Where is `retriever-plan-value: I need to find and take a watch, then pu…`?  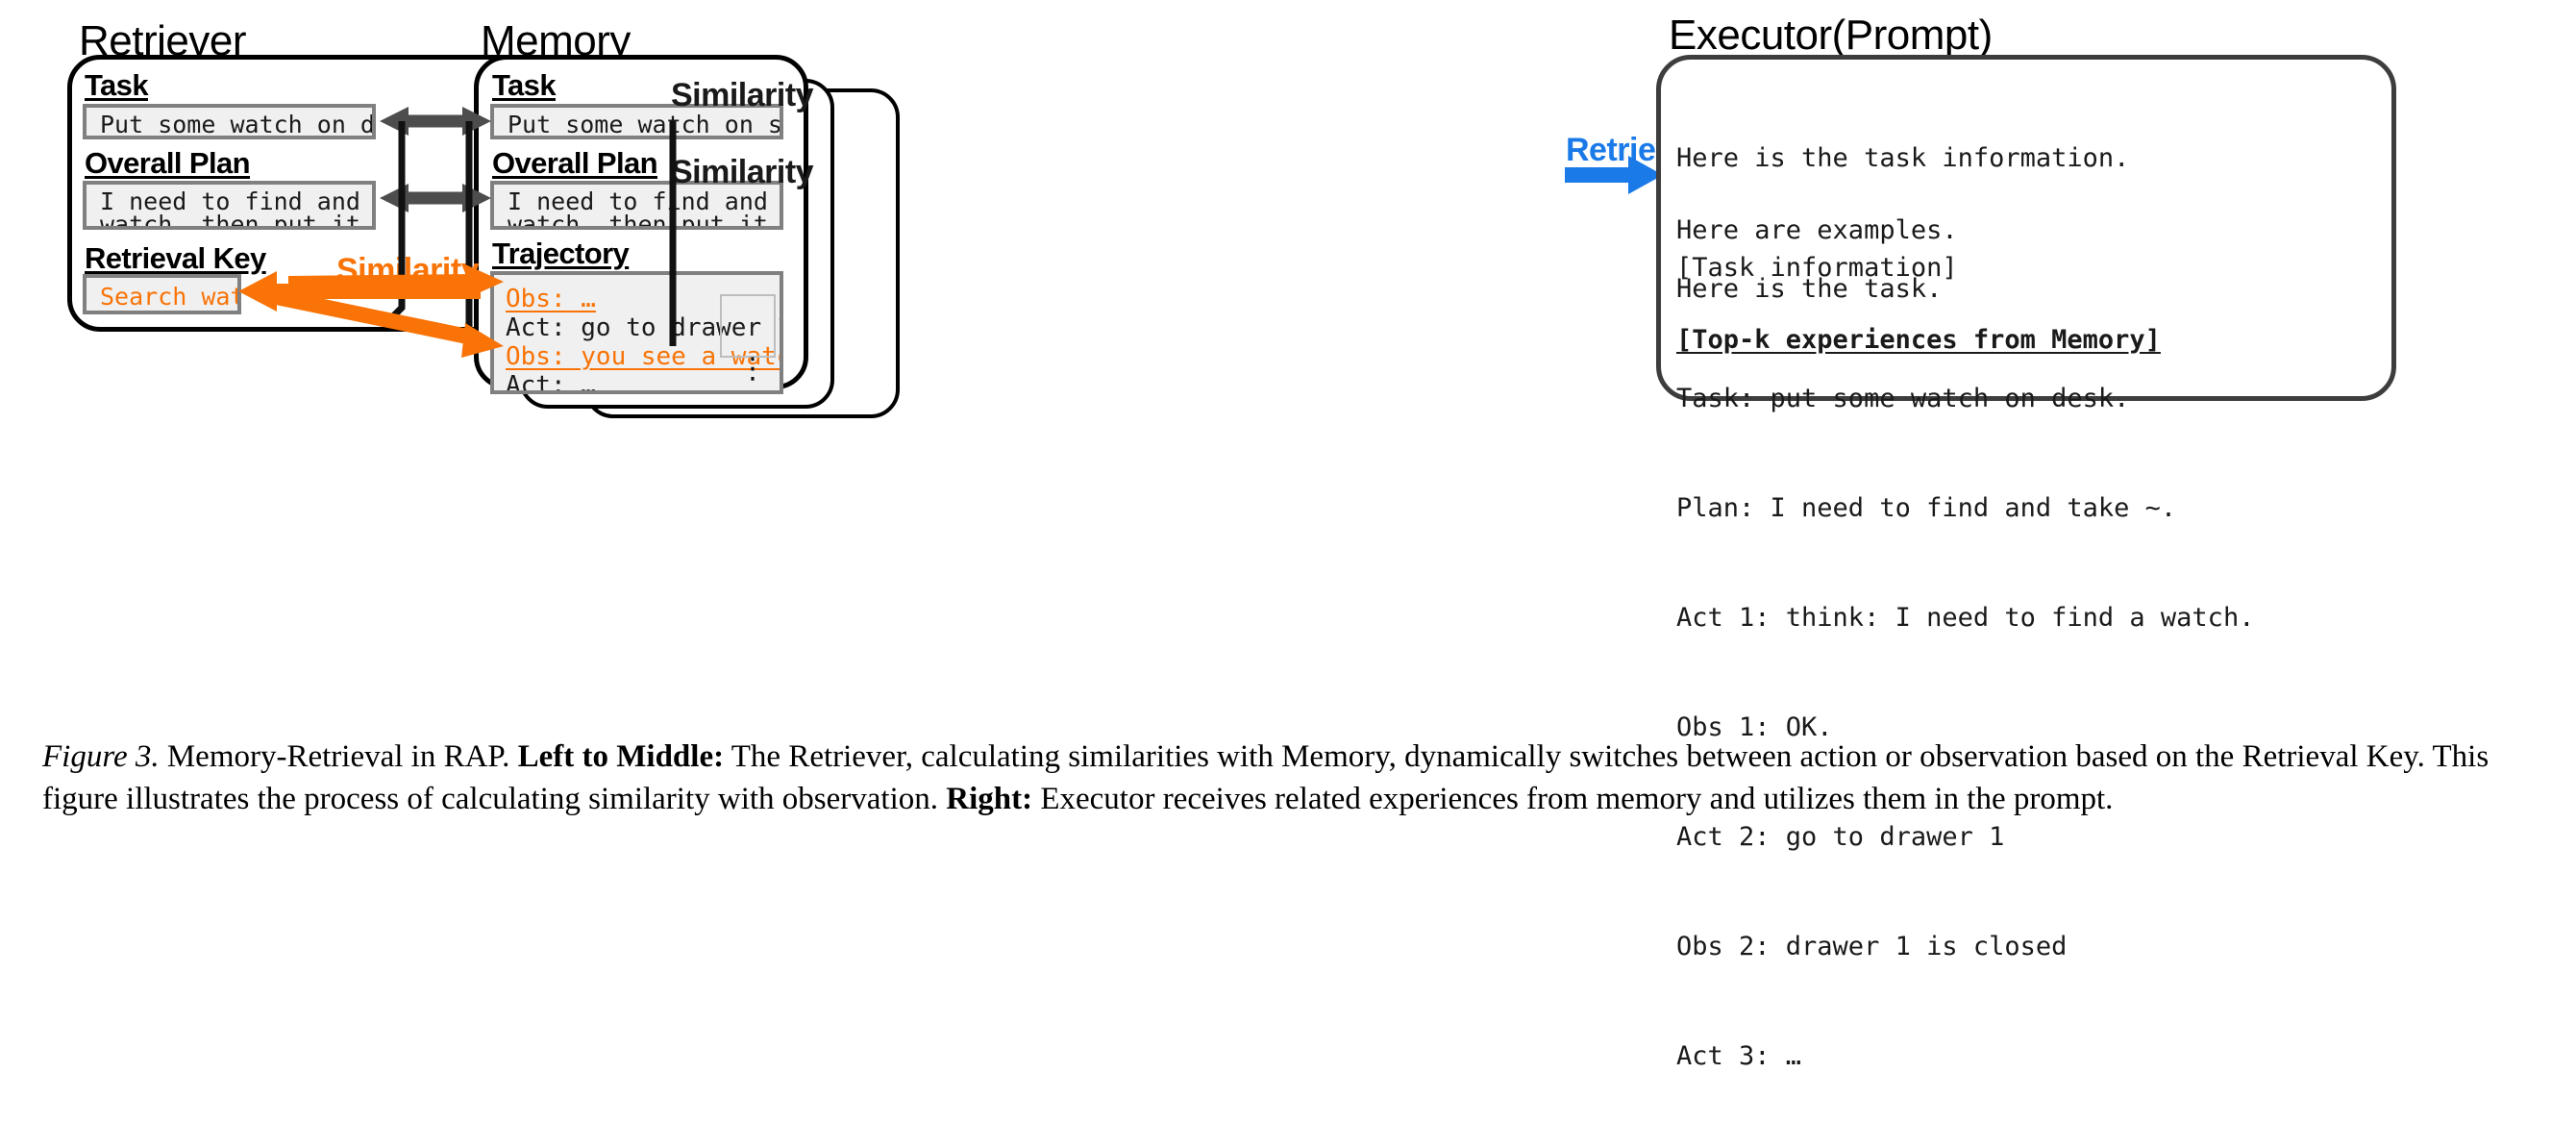 retriever-plan-value: I need to find and take a watch, then pu… is located at coordinates (230, 205).